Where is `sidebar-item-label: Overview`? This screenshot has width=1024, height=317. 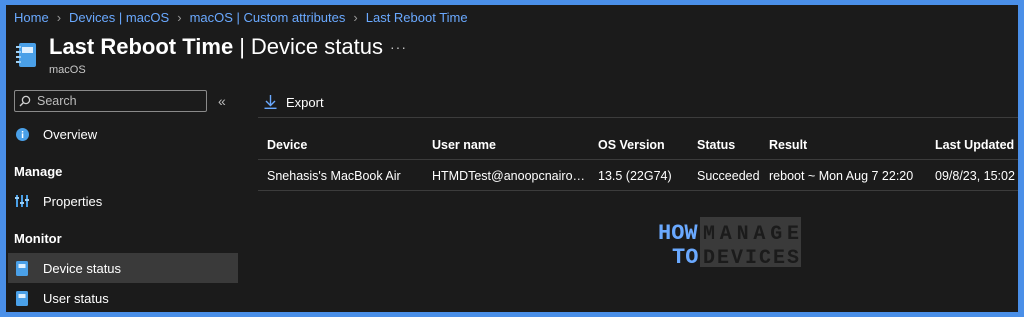
sidebar-item-label: Overview is located at coordinates (70, 134).